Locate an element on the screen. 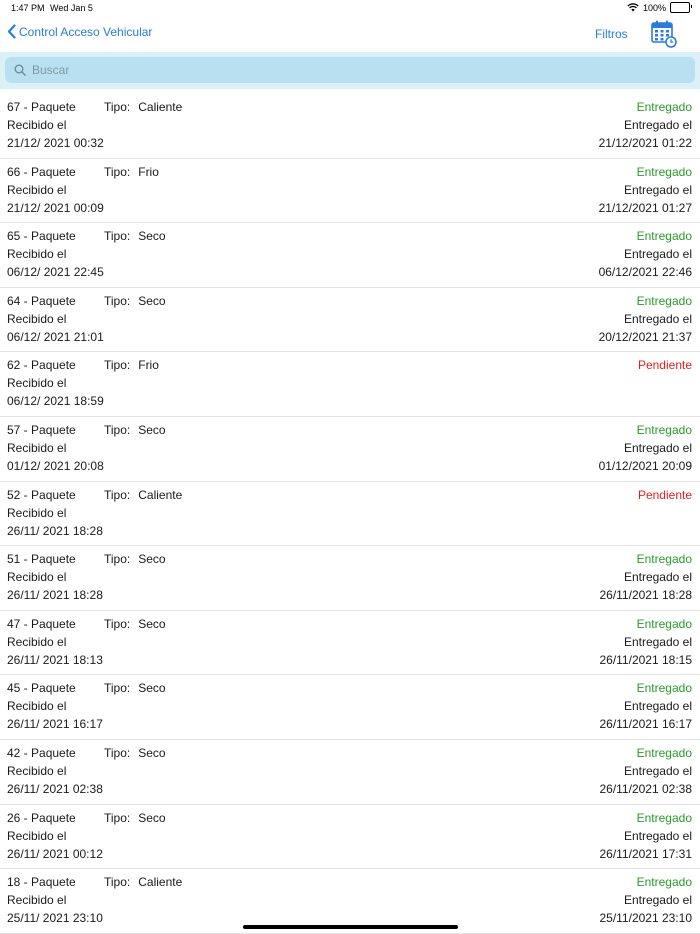 The image size is (700, 934). received-date: 26/11/ 2021 02:38 is located at coordinates (55, 788).